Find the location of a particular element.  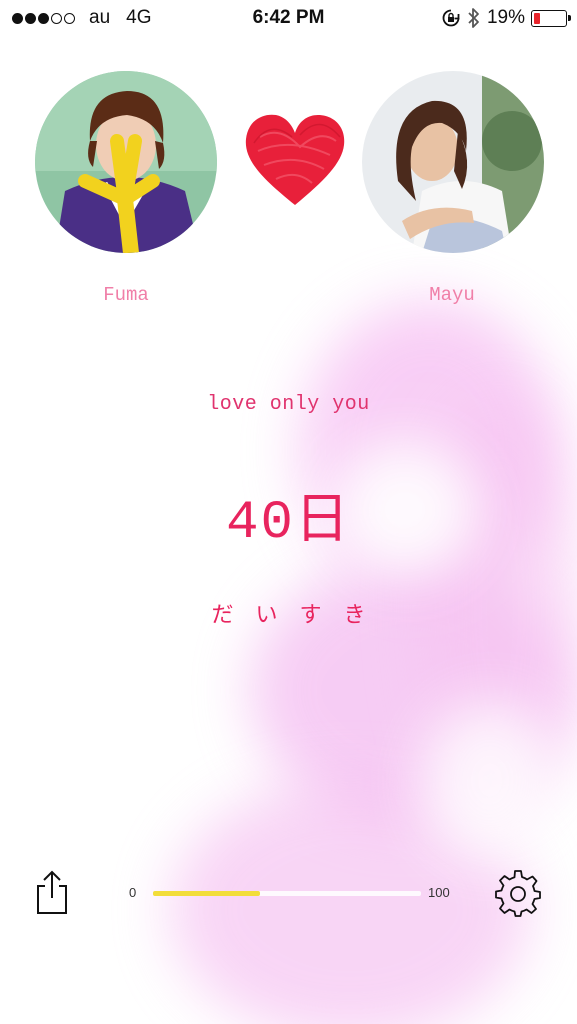

bluetooth-icon is located at coordinates (473, 18).